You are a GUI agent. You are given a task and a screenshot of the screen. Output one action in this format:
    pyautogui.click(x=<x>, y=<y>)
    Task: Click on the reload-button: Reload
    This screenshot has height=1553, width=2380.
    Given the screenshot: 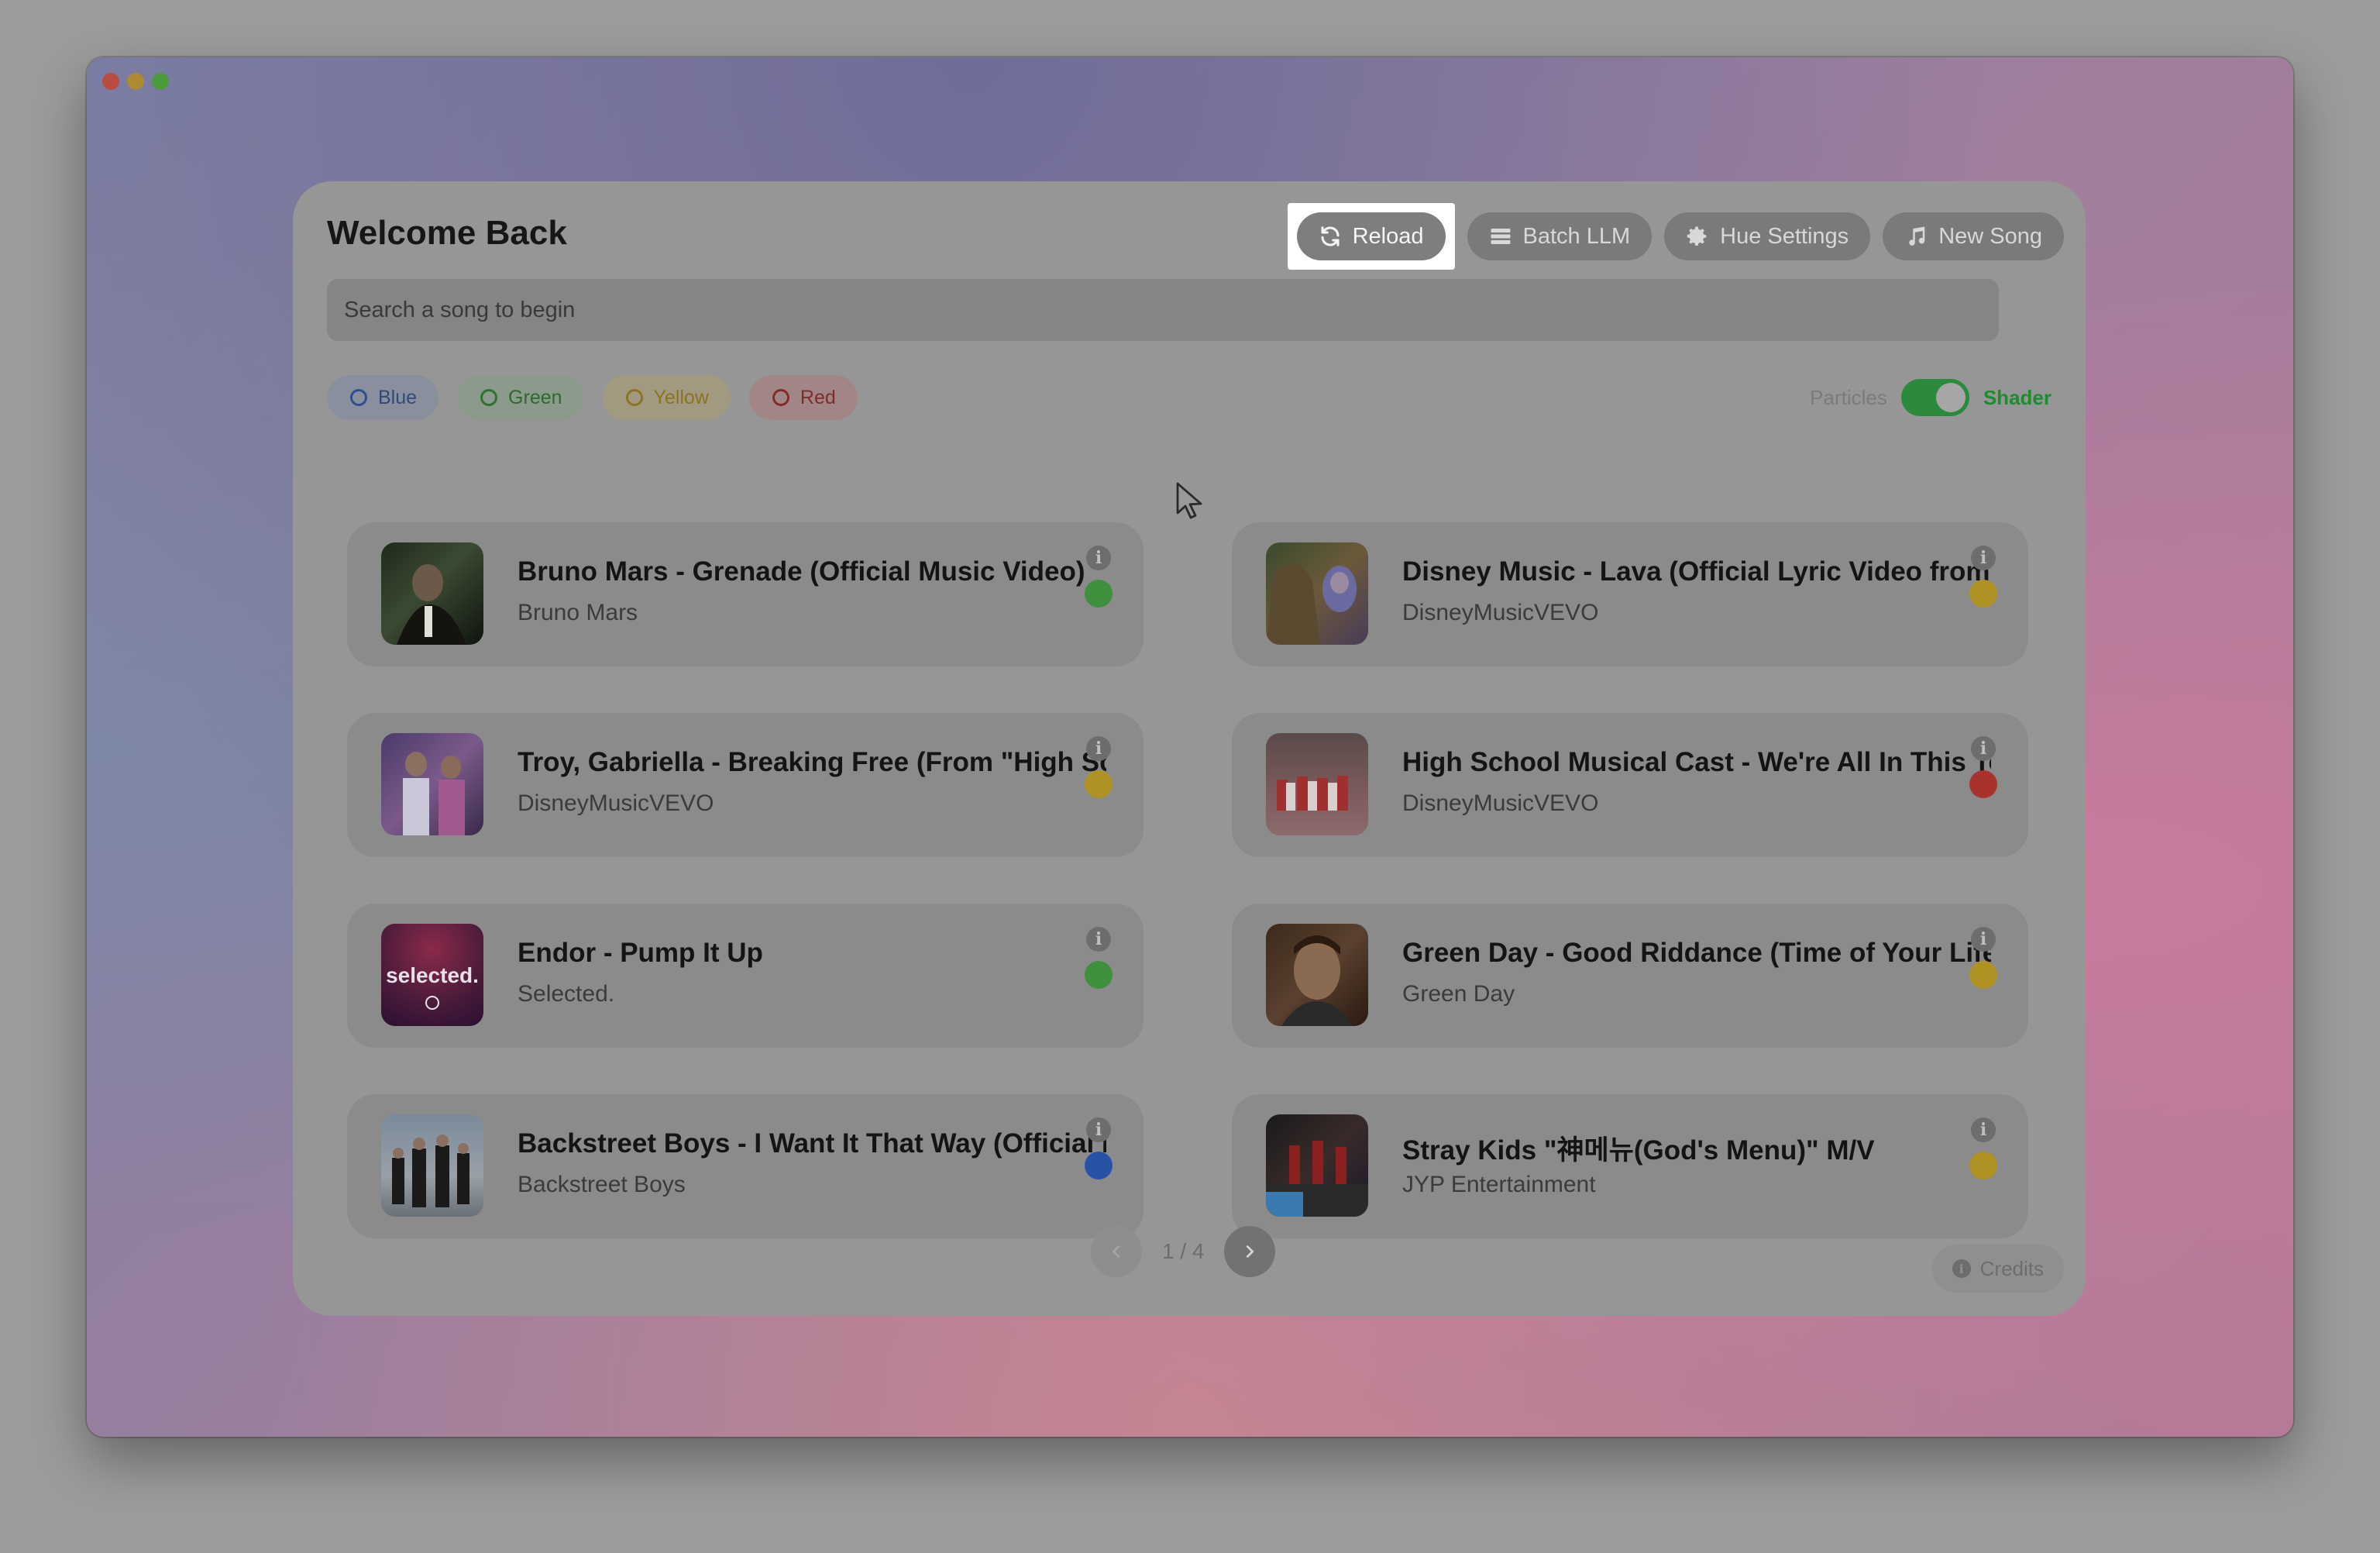 What is the action you would take?
    pyautogui.click(x=1371, y=236)
    